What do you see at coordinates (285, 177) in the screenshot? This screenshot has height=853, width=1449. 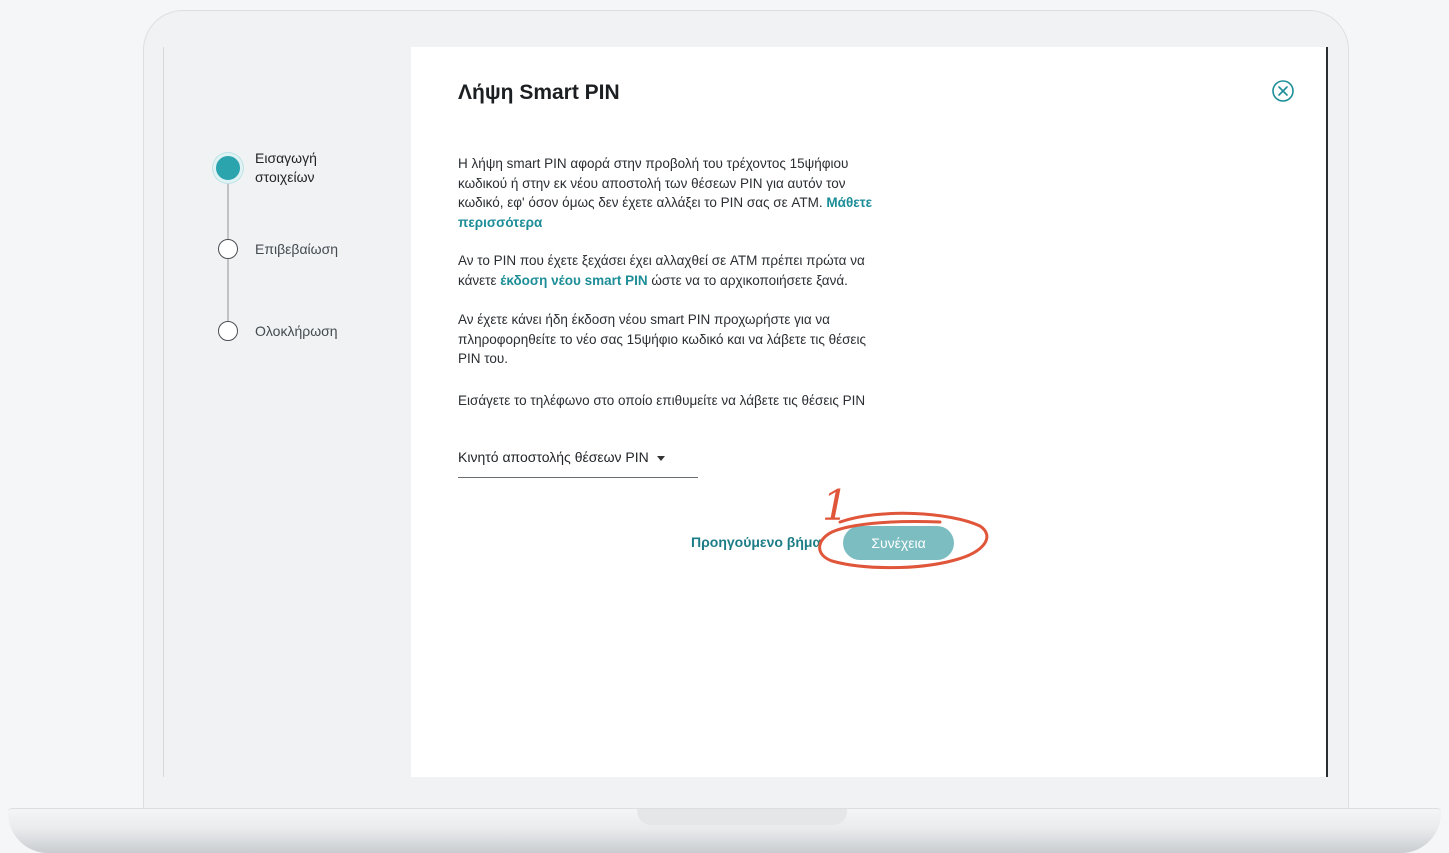 I see `step-label-line: στοιχείων` at bounding box center [285, 177].